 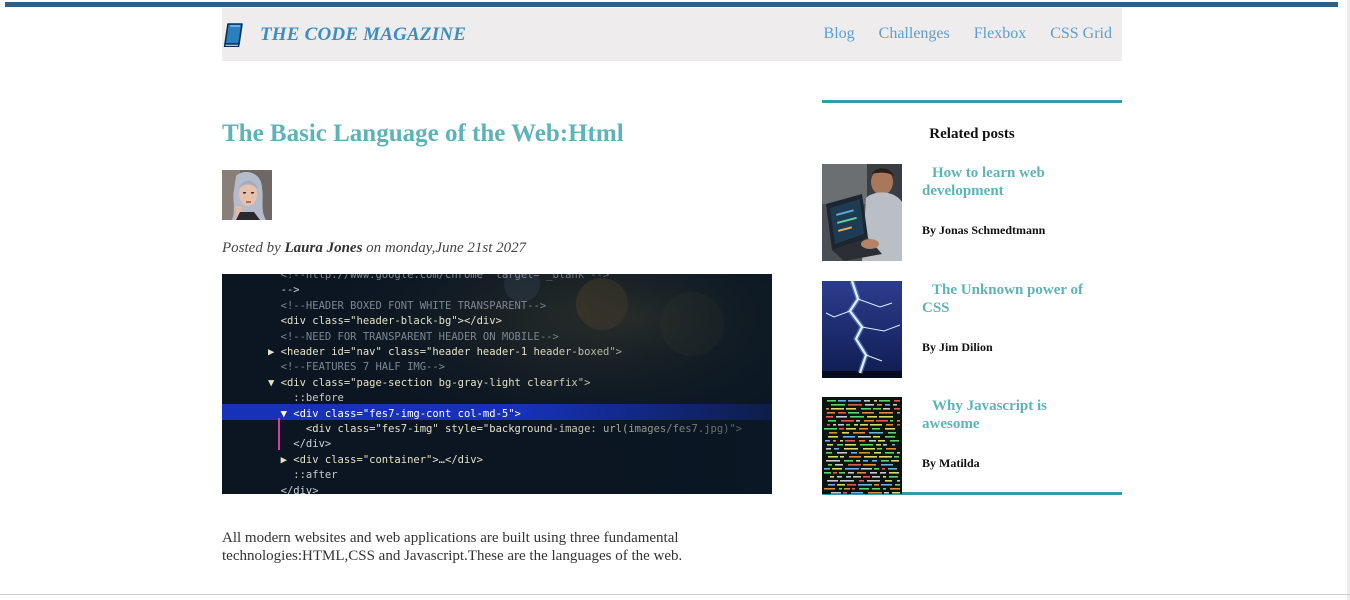 What do you see at coordinates (1000, 34) in the screenshot?
I see `nav-link-flexbox: Flexbox` at bounding box center [1000, 34].